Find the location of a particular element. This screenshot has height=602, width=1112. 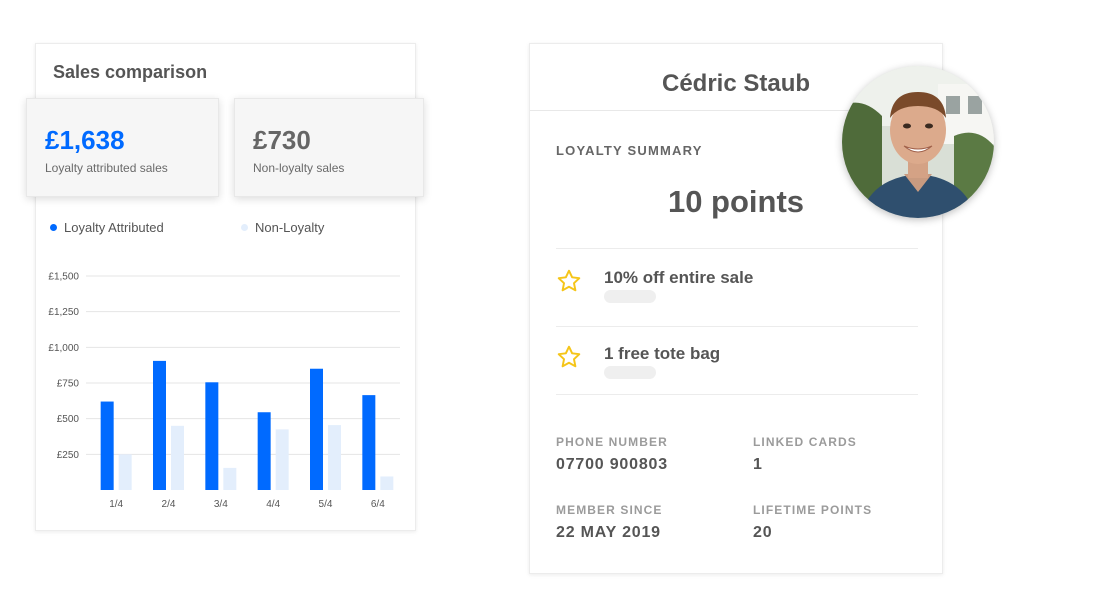

loyalty-sales-stat: £1,638 Loyalty attributed sales is located at coordinates (122, 147).